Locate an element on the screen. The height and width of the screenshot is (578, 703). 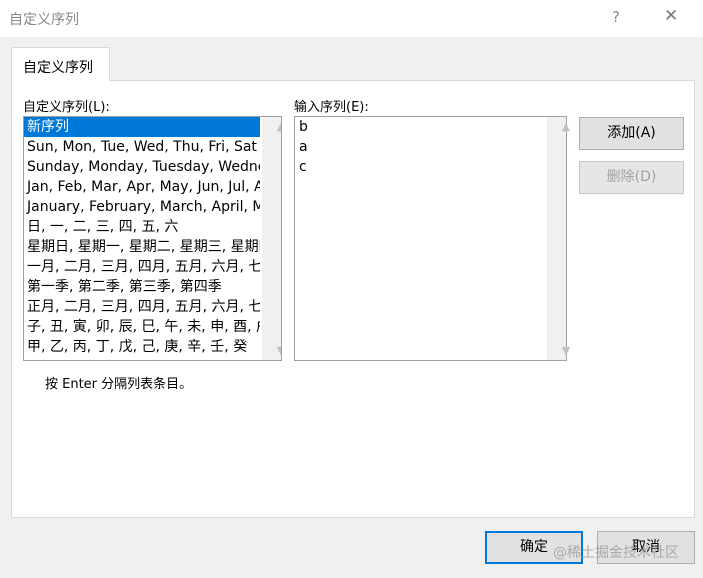
title-bar: 自定义序列 ? ✕ is located at coordinates (351, 18).